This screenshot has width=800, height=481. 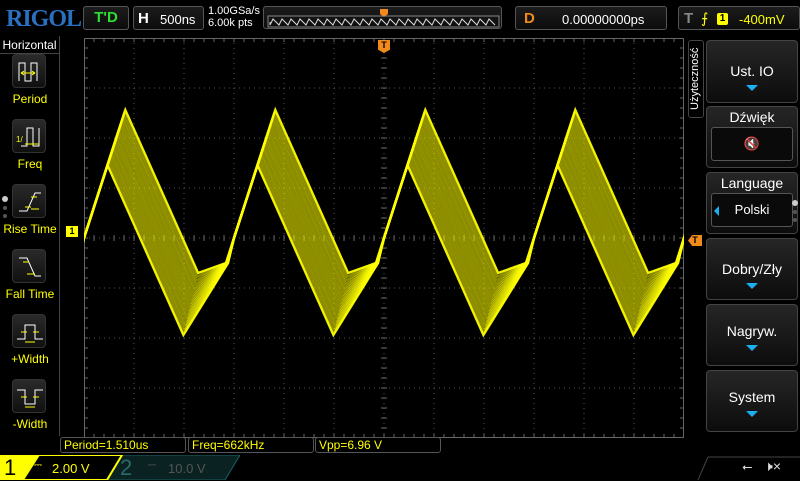 I want to click on language-button: Language Polski, so click(x=752, y=203).